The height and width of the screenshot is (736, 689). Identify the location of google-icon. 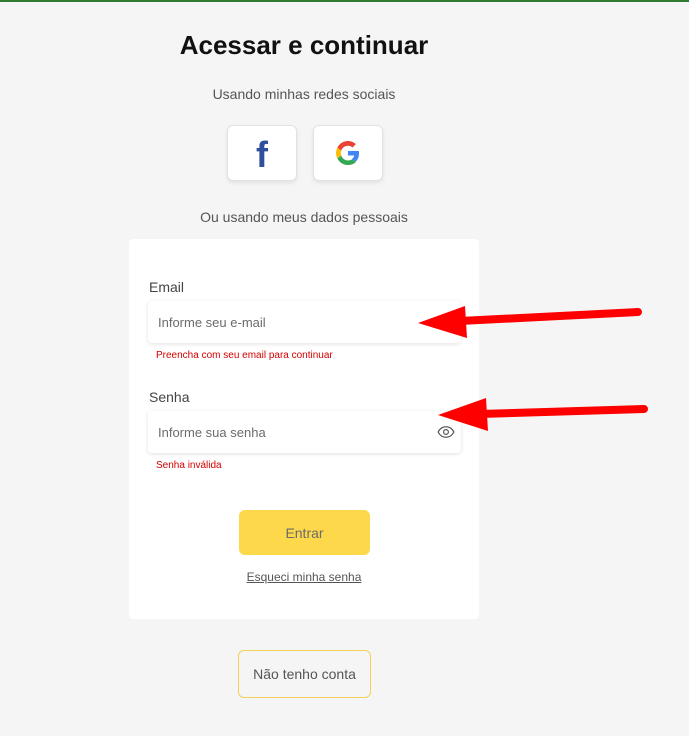
(348, 153).